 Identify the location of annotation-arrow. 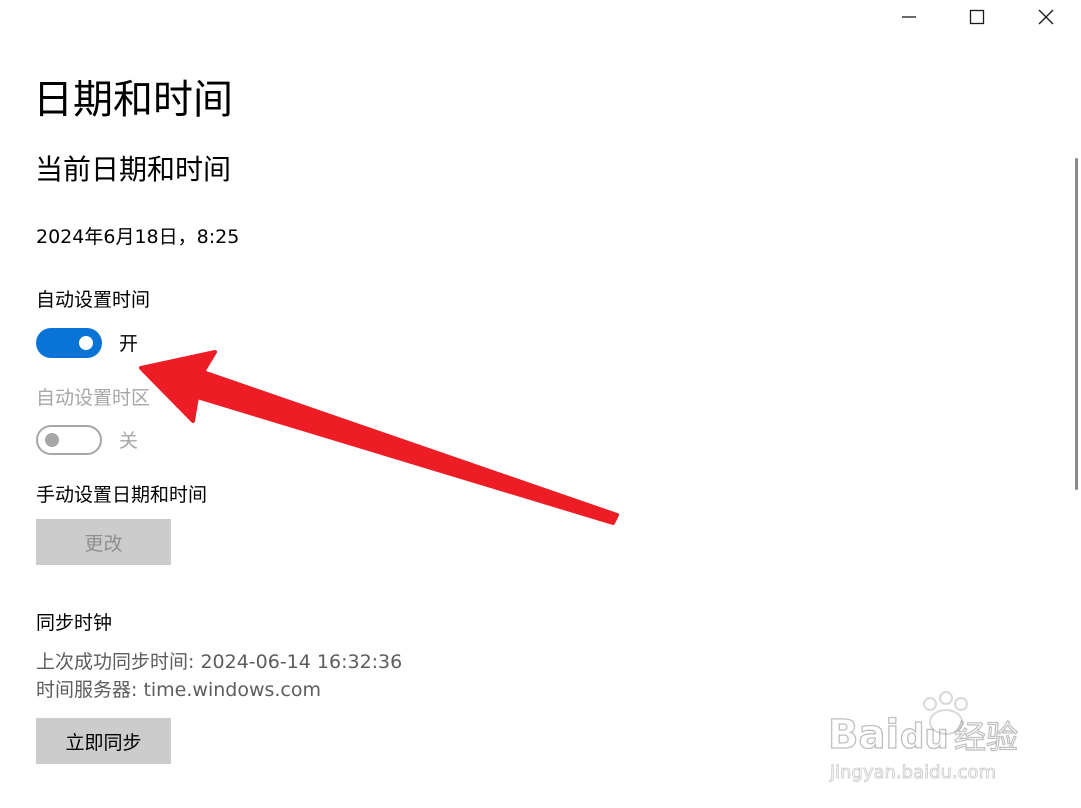
(379, 437).